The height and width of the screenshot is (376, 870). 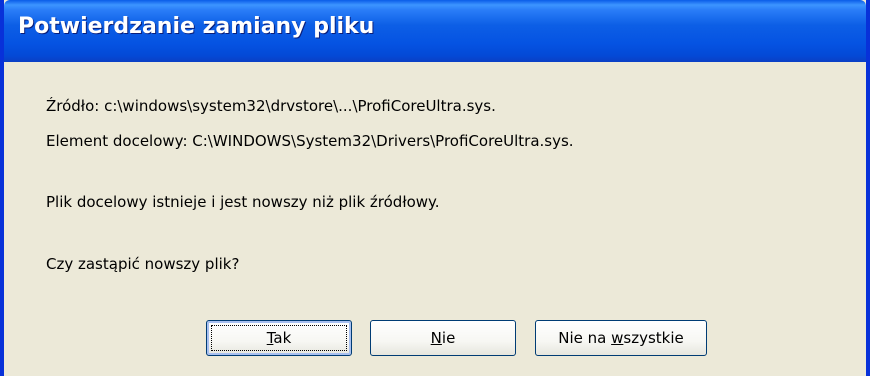 I want to click on no-button: Nie, so click(x=443, y=338).